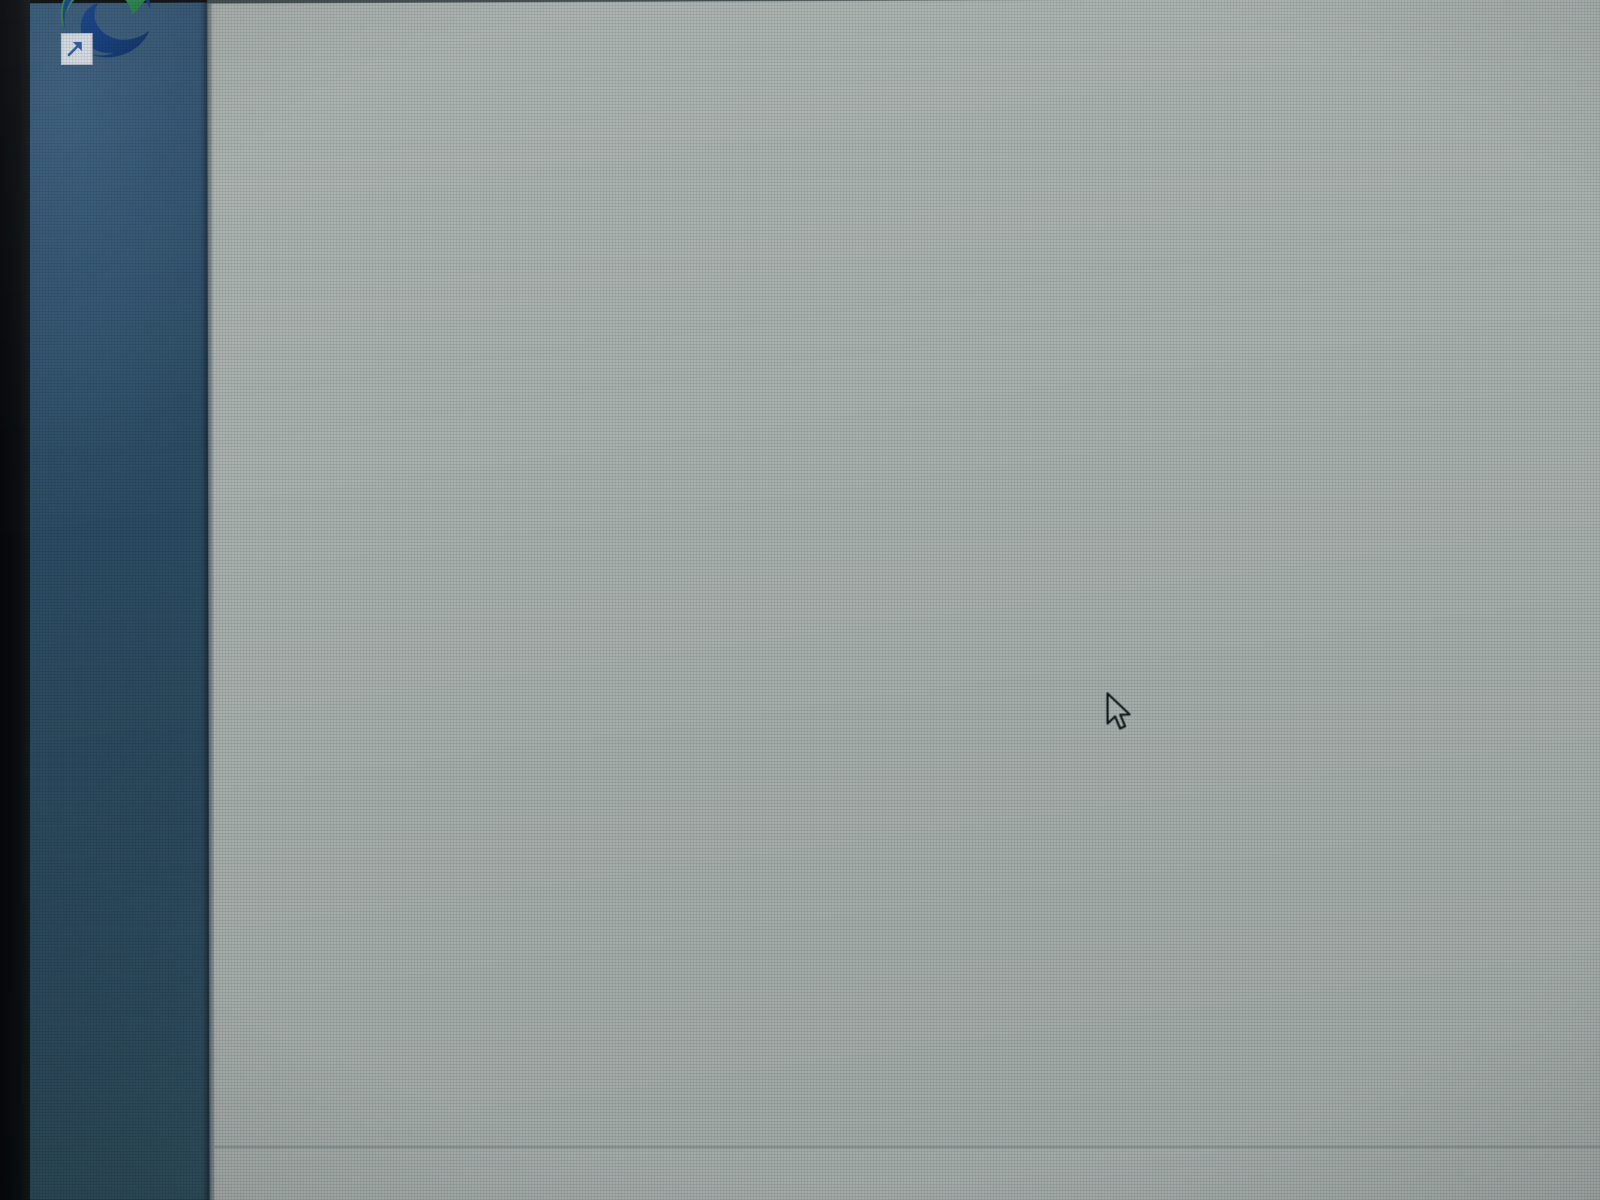  I want to click on wallpaper-sheen, so click(127, 601).